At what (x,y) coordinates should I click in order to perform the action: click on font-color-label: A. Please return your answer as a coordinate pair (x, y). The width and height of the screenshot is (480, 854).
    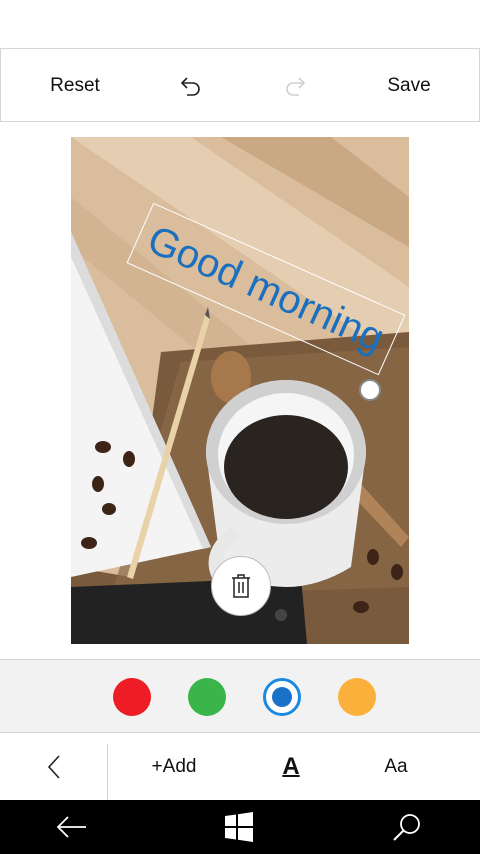
    Looking at the image, I should click on (291, 766).